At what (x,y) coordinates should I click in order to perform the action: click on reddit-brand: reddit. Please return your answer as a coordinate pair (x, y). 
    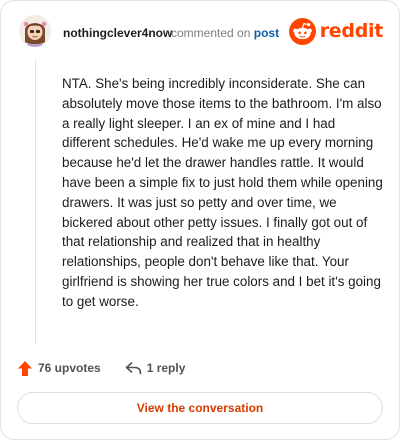
    Looking at the image, I should click on (336, 31).